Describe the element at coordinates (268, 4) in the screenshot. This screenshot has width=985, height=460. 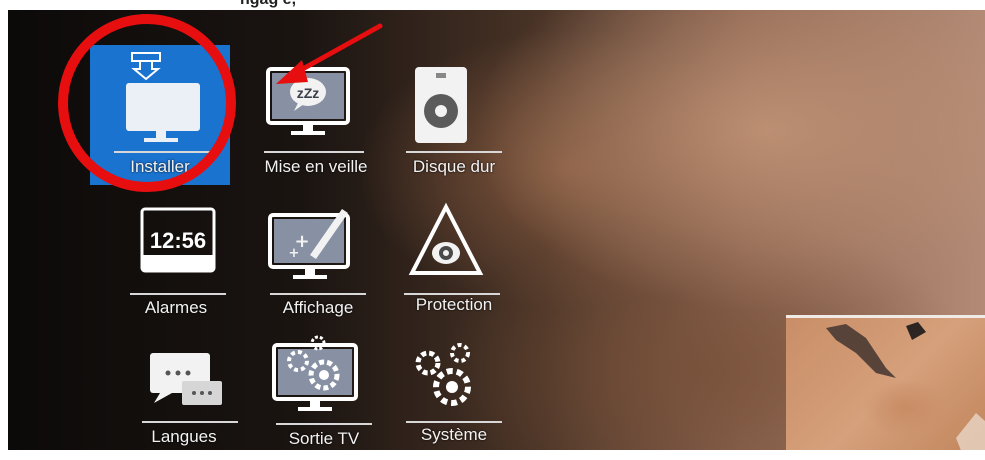
I see `top-cropped-text: ngag e,` at that location.